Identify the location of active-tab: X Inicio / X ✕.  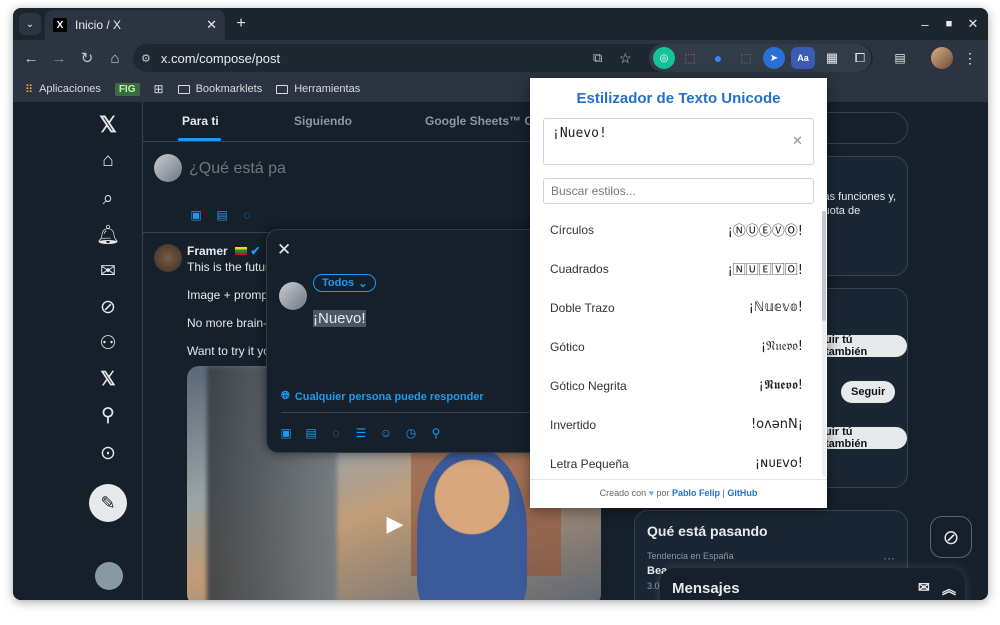
(135, 25).